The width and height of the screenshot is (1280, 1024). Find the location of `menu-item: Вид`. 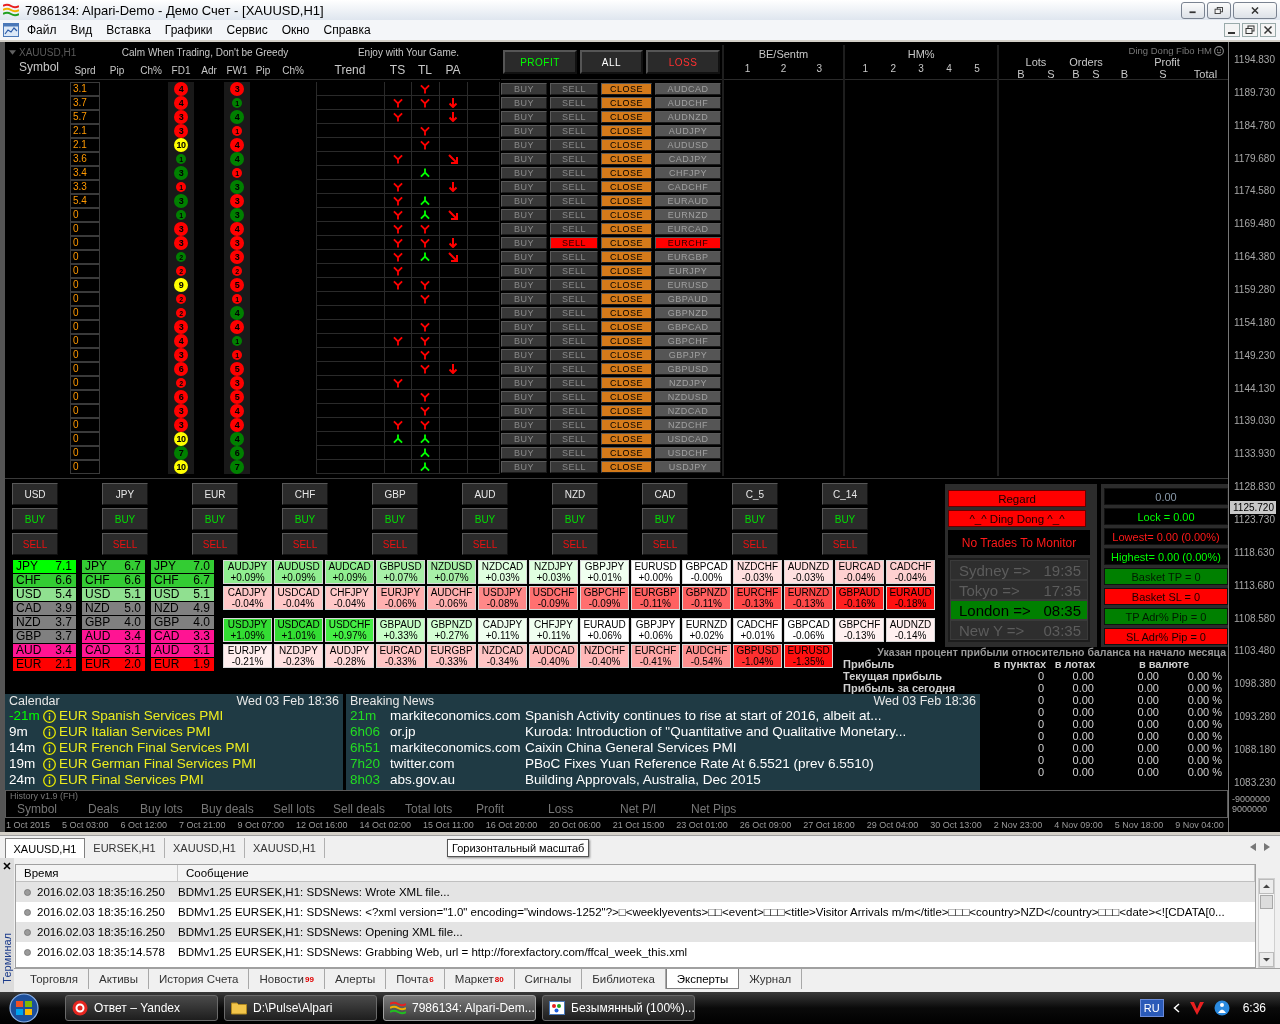

menu-item: Вид is located at coordinates (81, 30).